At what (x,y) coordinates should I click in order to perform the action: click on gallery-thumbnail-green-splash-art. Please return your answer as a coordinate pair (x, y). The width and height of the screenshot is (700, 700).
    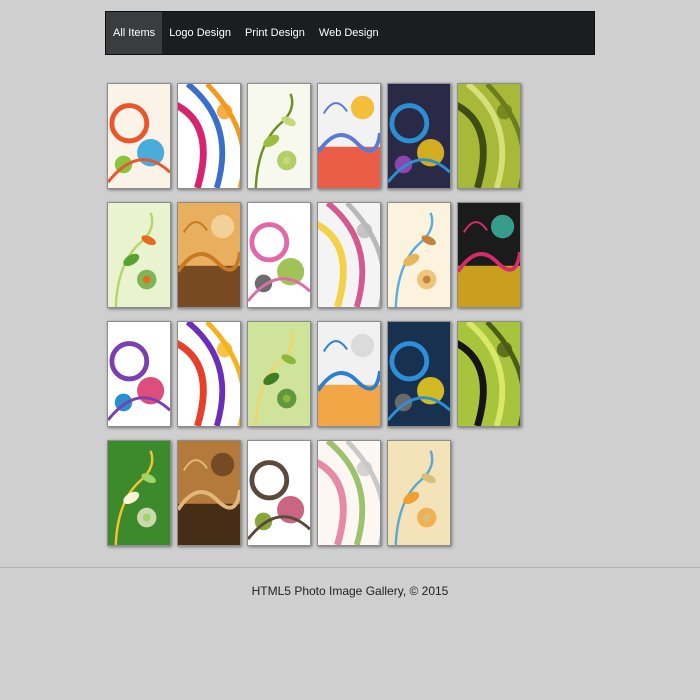
    Looking at the image, I should click on (279, 374).